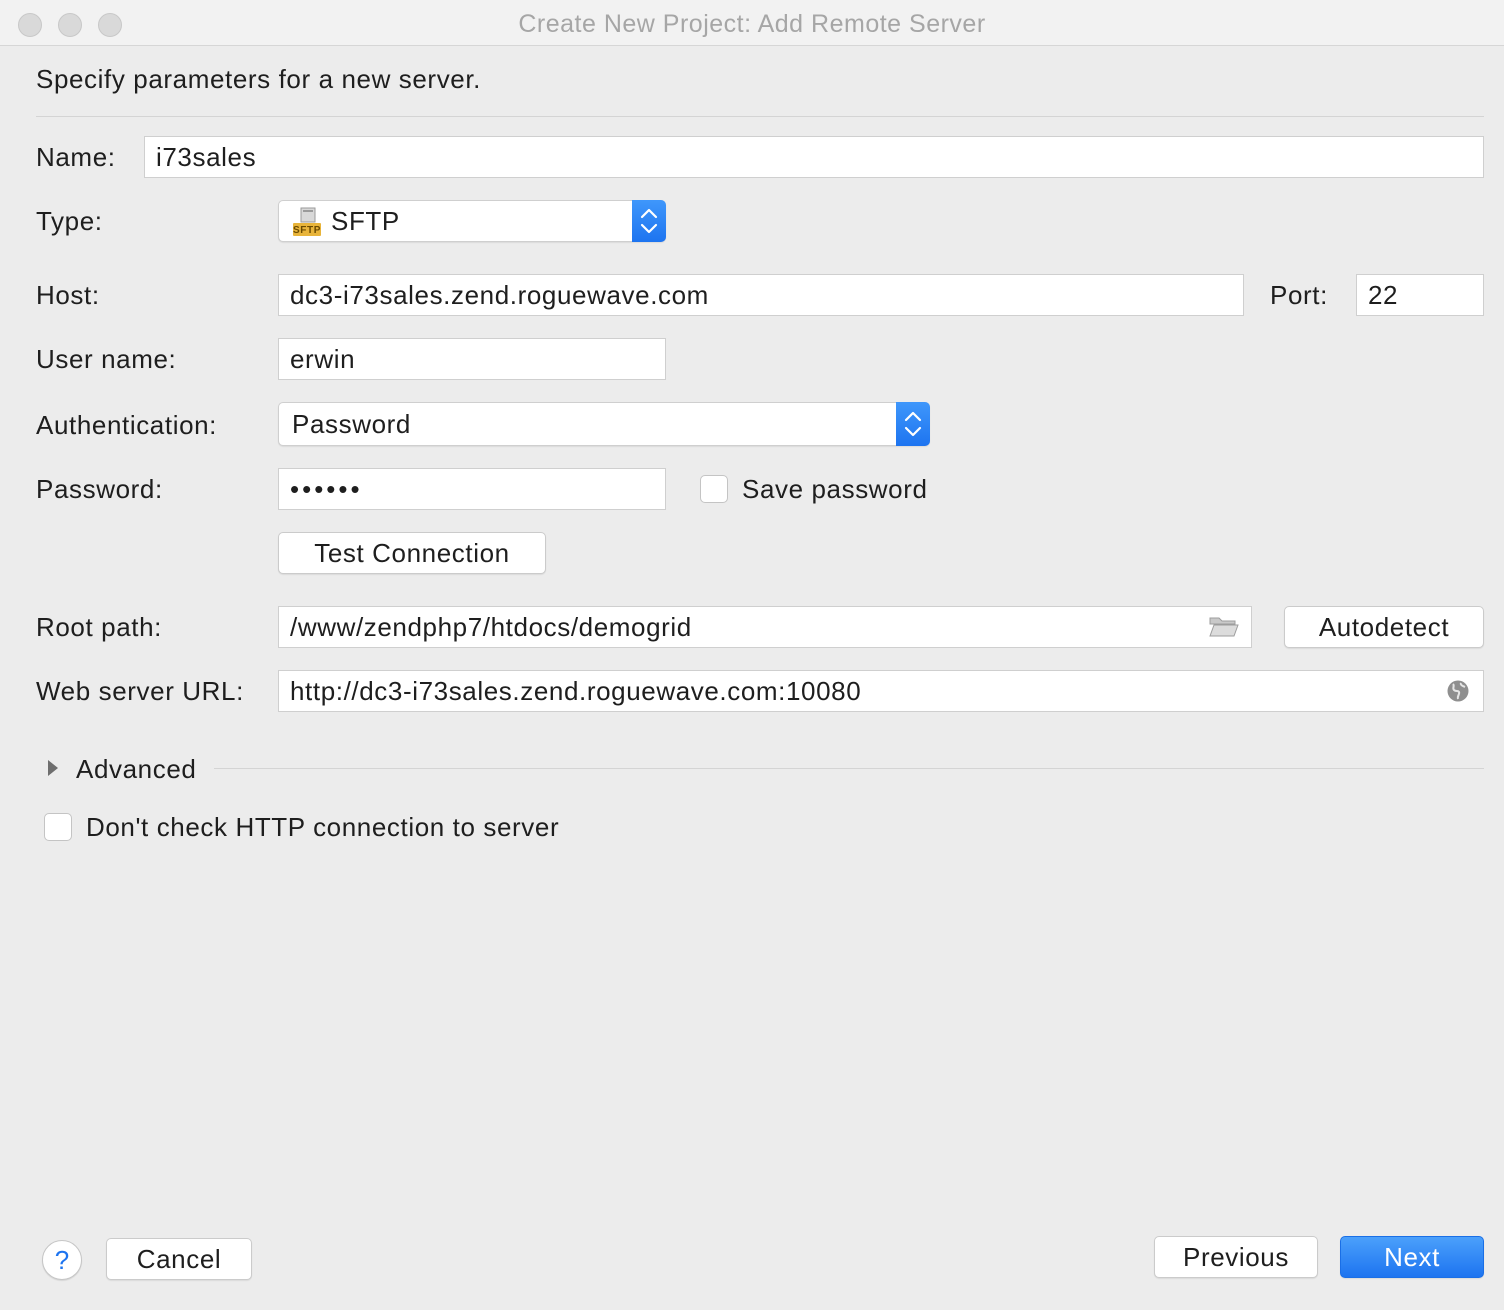  Describe the element at coordinates (1384, 627) in the screenshot. I see `autodetect-button: Autodetect` at that location.